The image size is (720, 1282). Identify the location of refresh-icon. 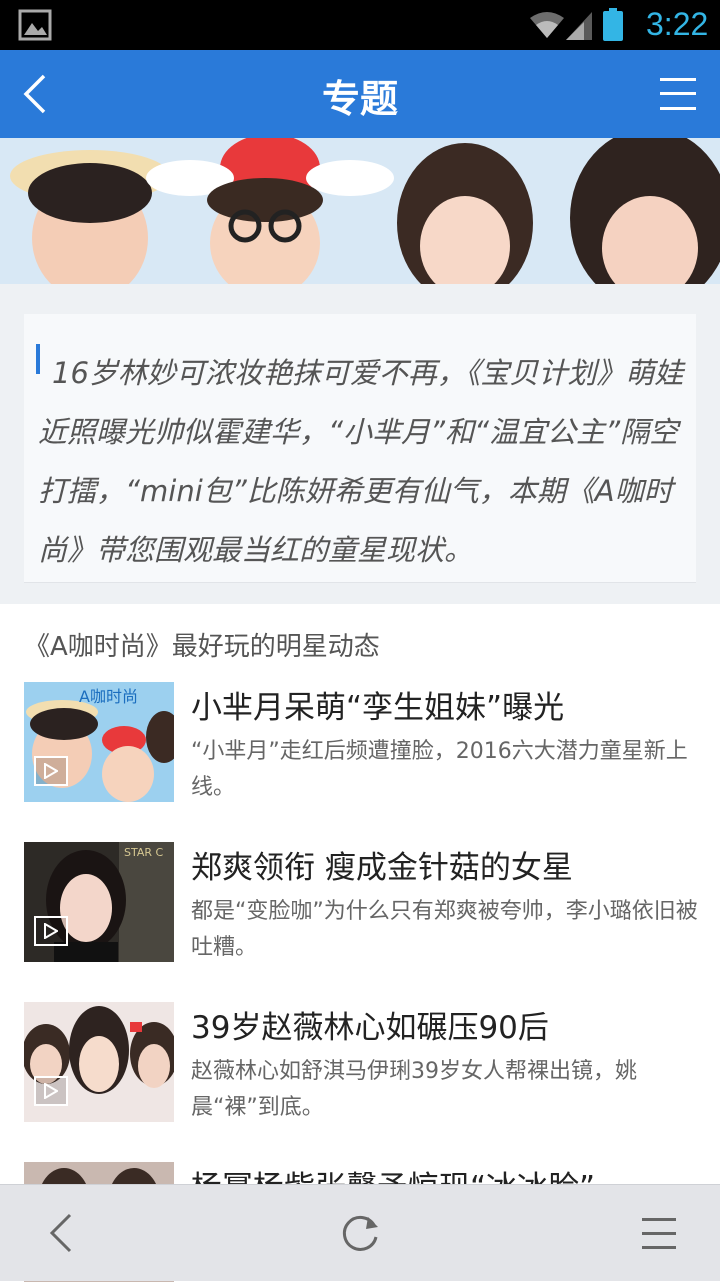
(360, 1233).